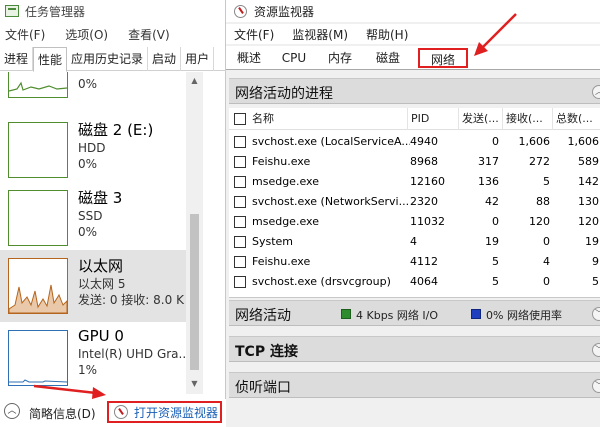  Describe the element at coordinates (492, 201) in the screenshot. I see `cell-send: 42` at that location.